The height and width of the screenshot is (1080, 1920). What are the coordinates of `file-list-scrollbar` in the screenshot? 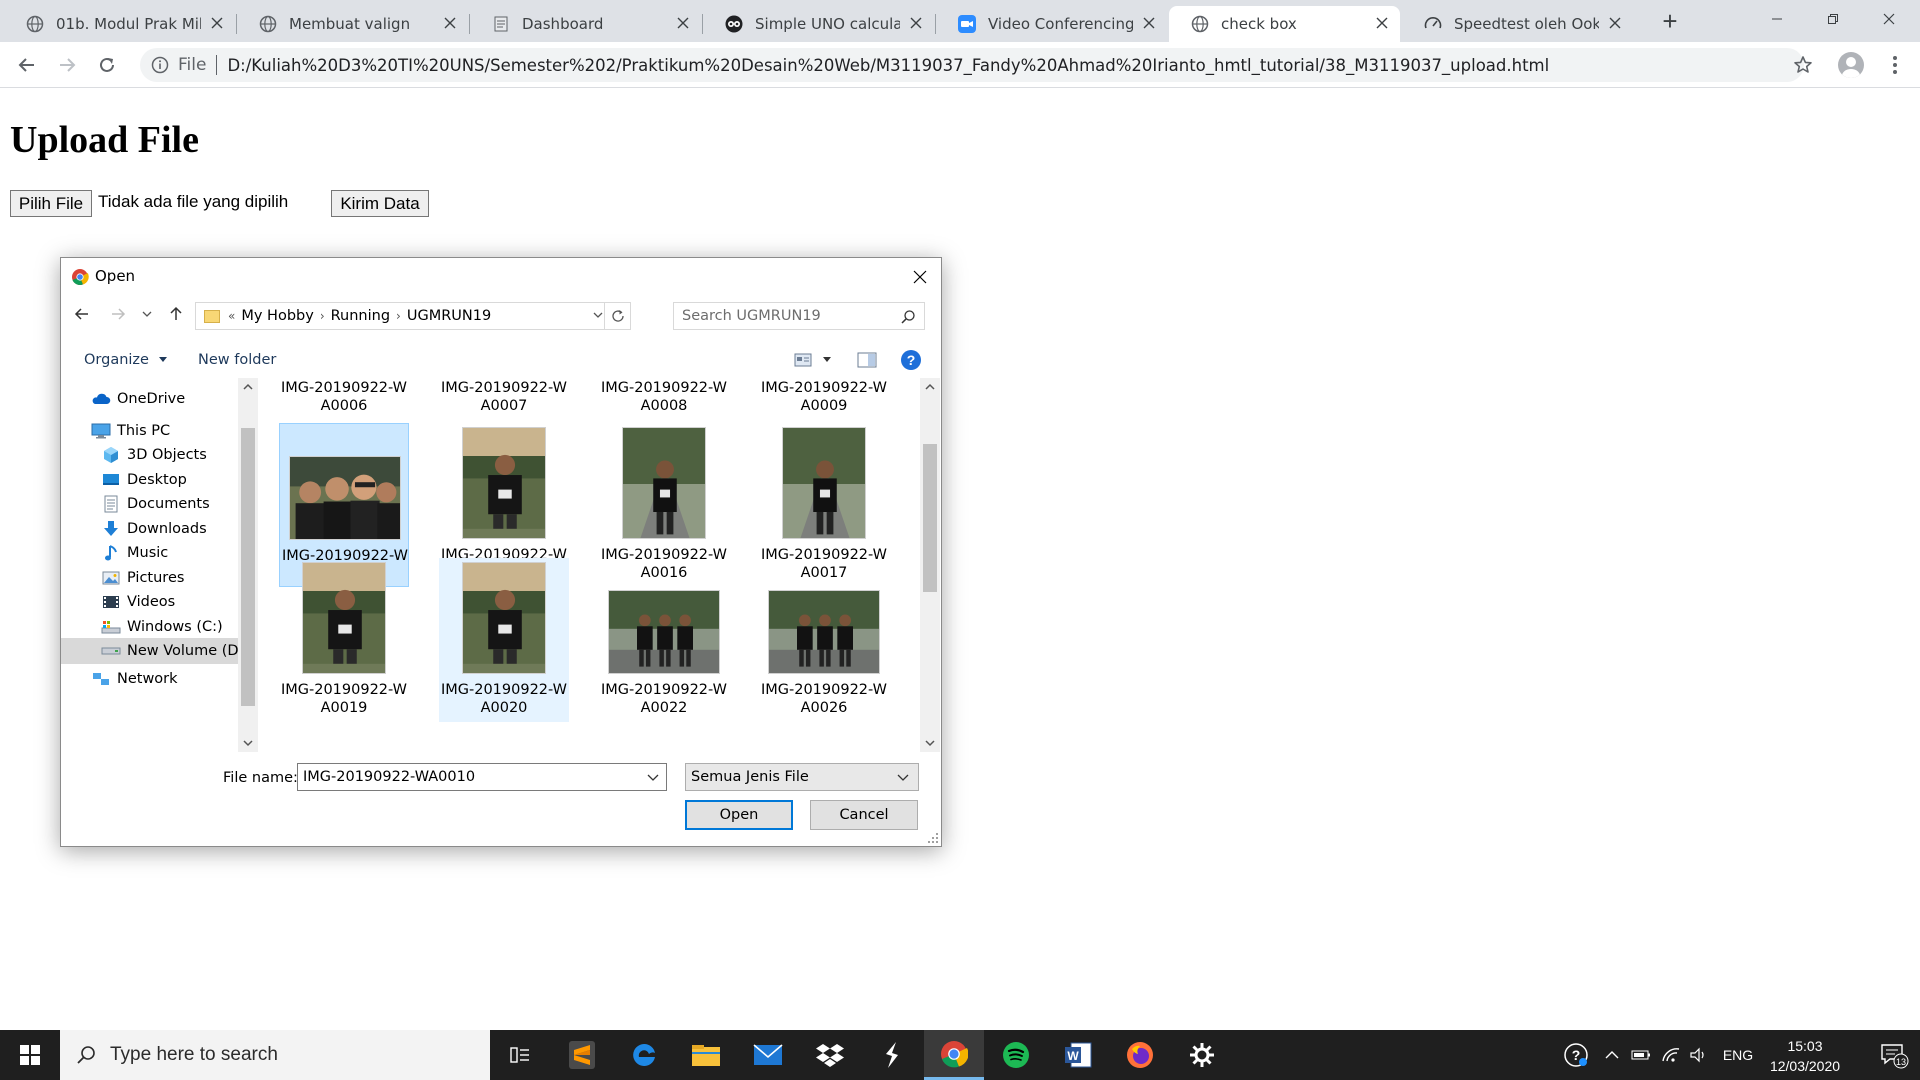 It's located at (930, 565).